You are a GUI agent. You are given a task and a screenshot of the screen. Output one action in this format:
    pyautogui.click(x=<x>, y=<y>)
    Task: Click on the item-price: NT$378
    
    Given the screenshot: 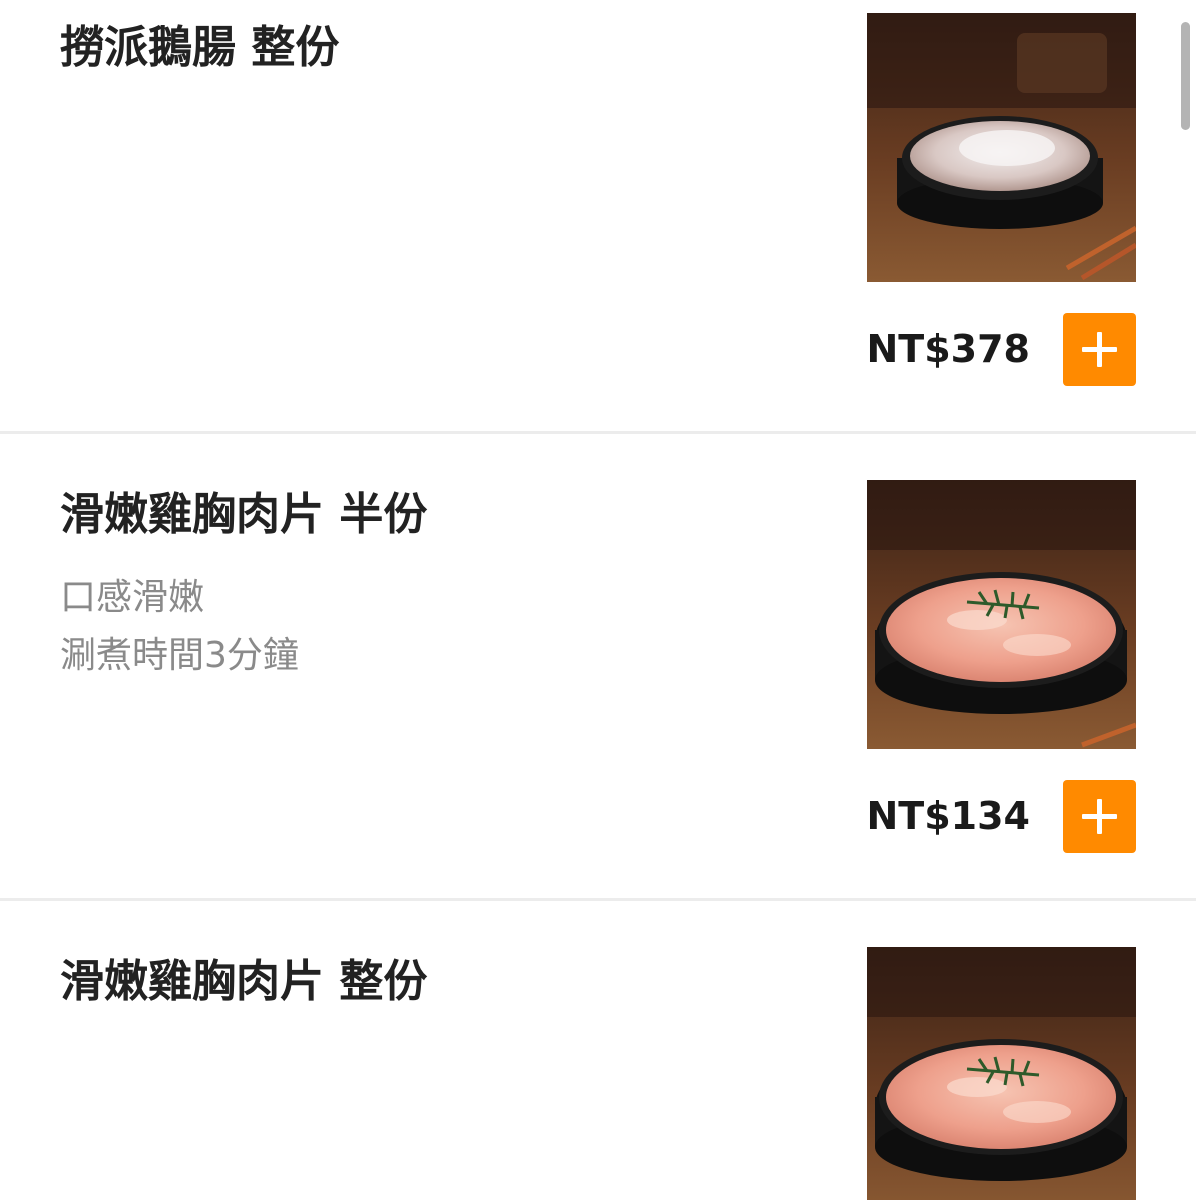 What is the action you would take?
    pyautogui.click(x=948, y=349)
    